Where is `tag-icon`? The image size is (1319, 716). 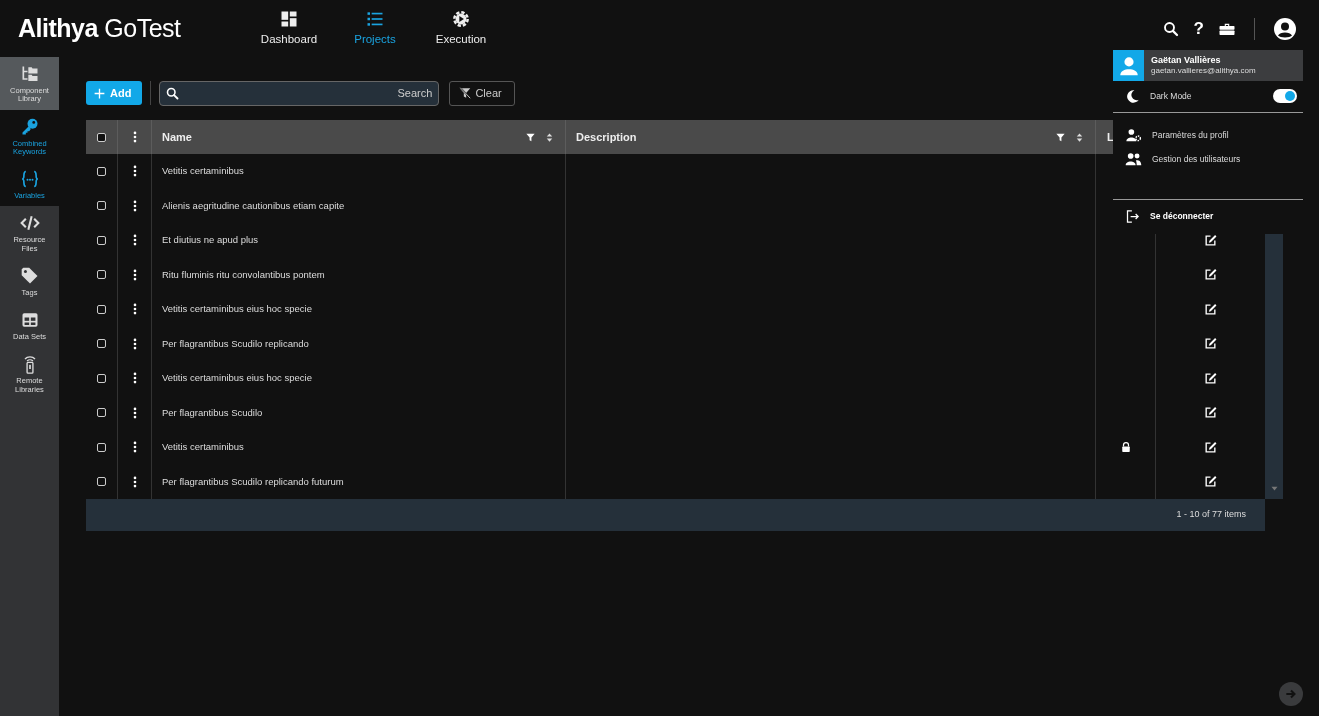
tag-icon is located at coordinates (29, 275).